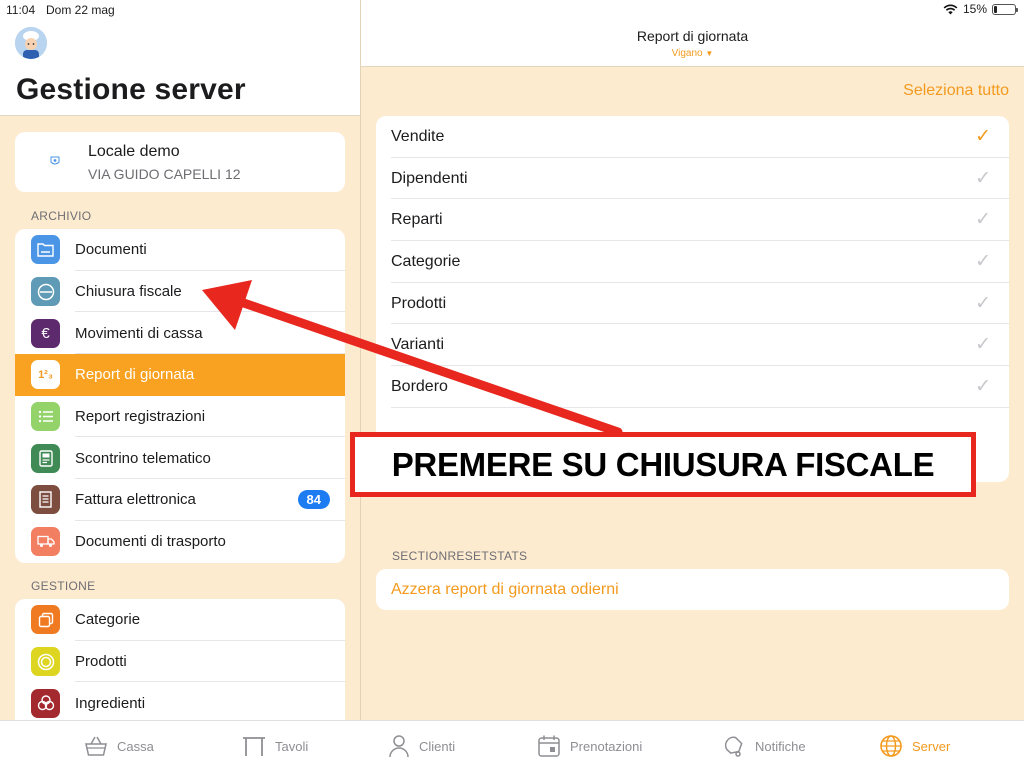  What do you see at coordinates (45, 375) in the screenshot?
I see `numbers-icon: 1²₃` at bounding box center [45, 375].